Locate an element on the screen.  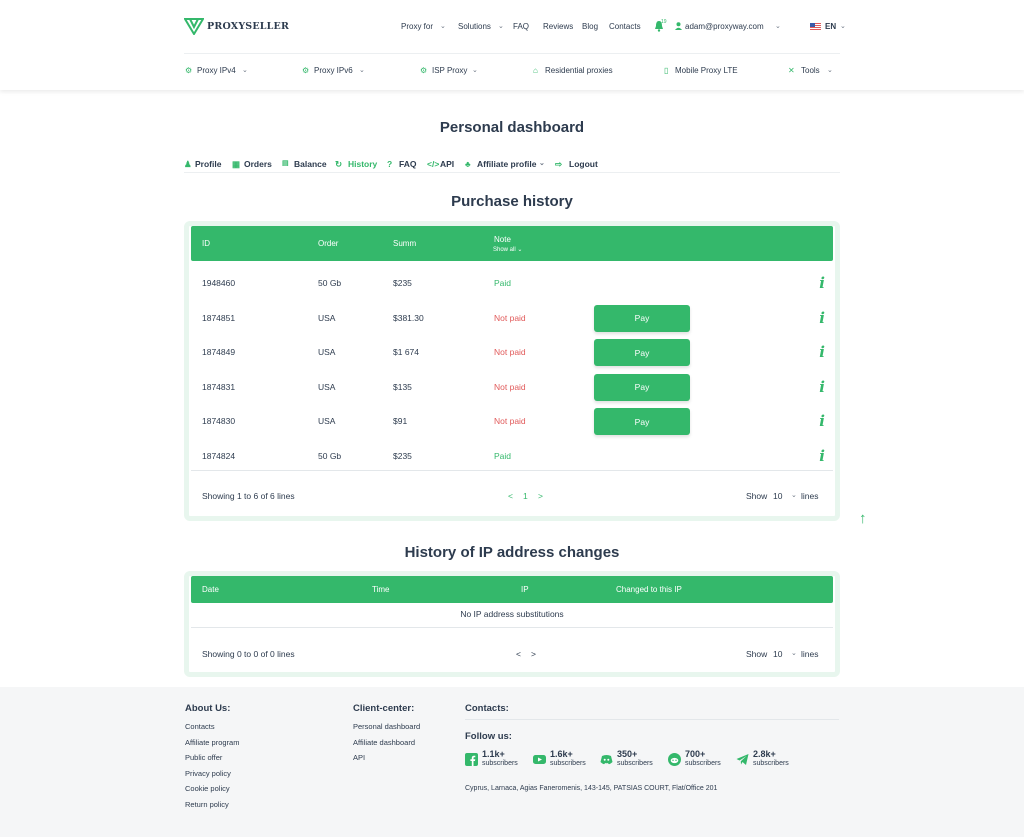
social-count: 1.1k+ is located at coordinates (493, 754).